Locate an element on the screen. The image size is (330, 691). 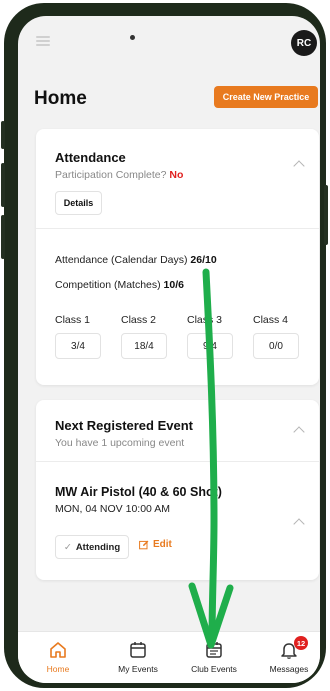
upcoming-count: You have 1 upcoming event is located at coordinates (120, 443).